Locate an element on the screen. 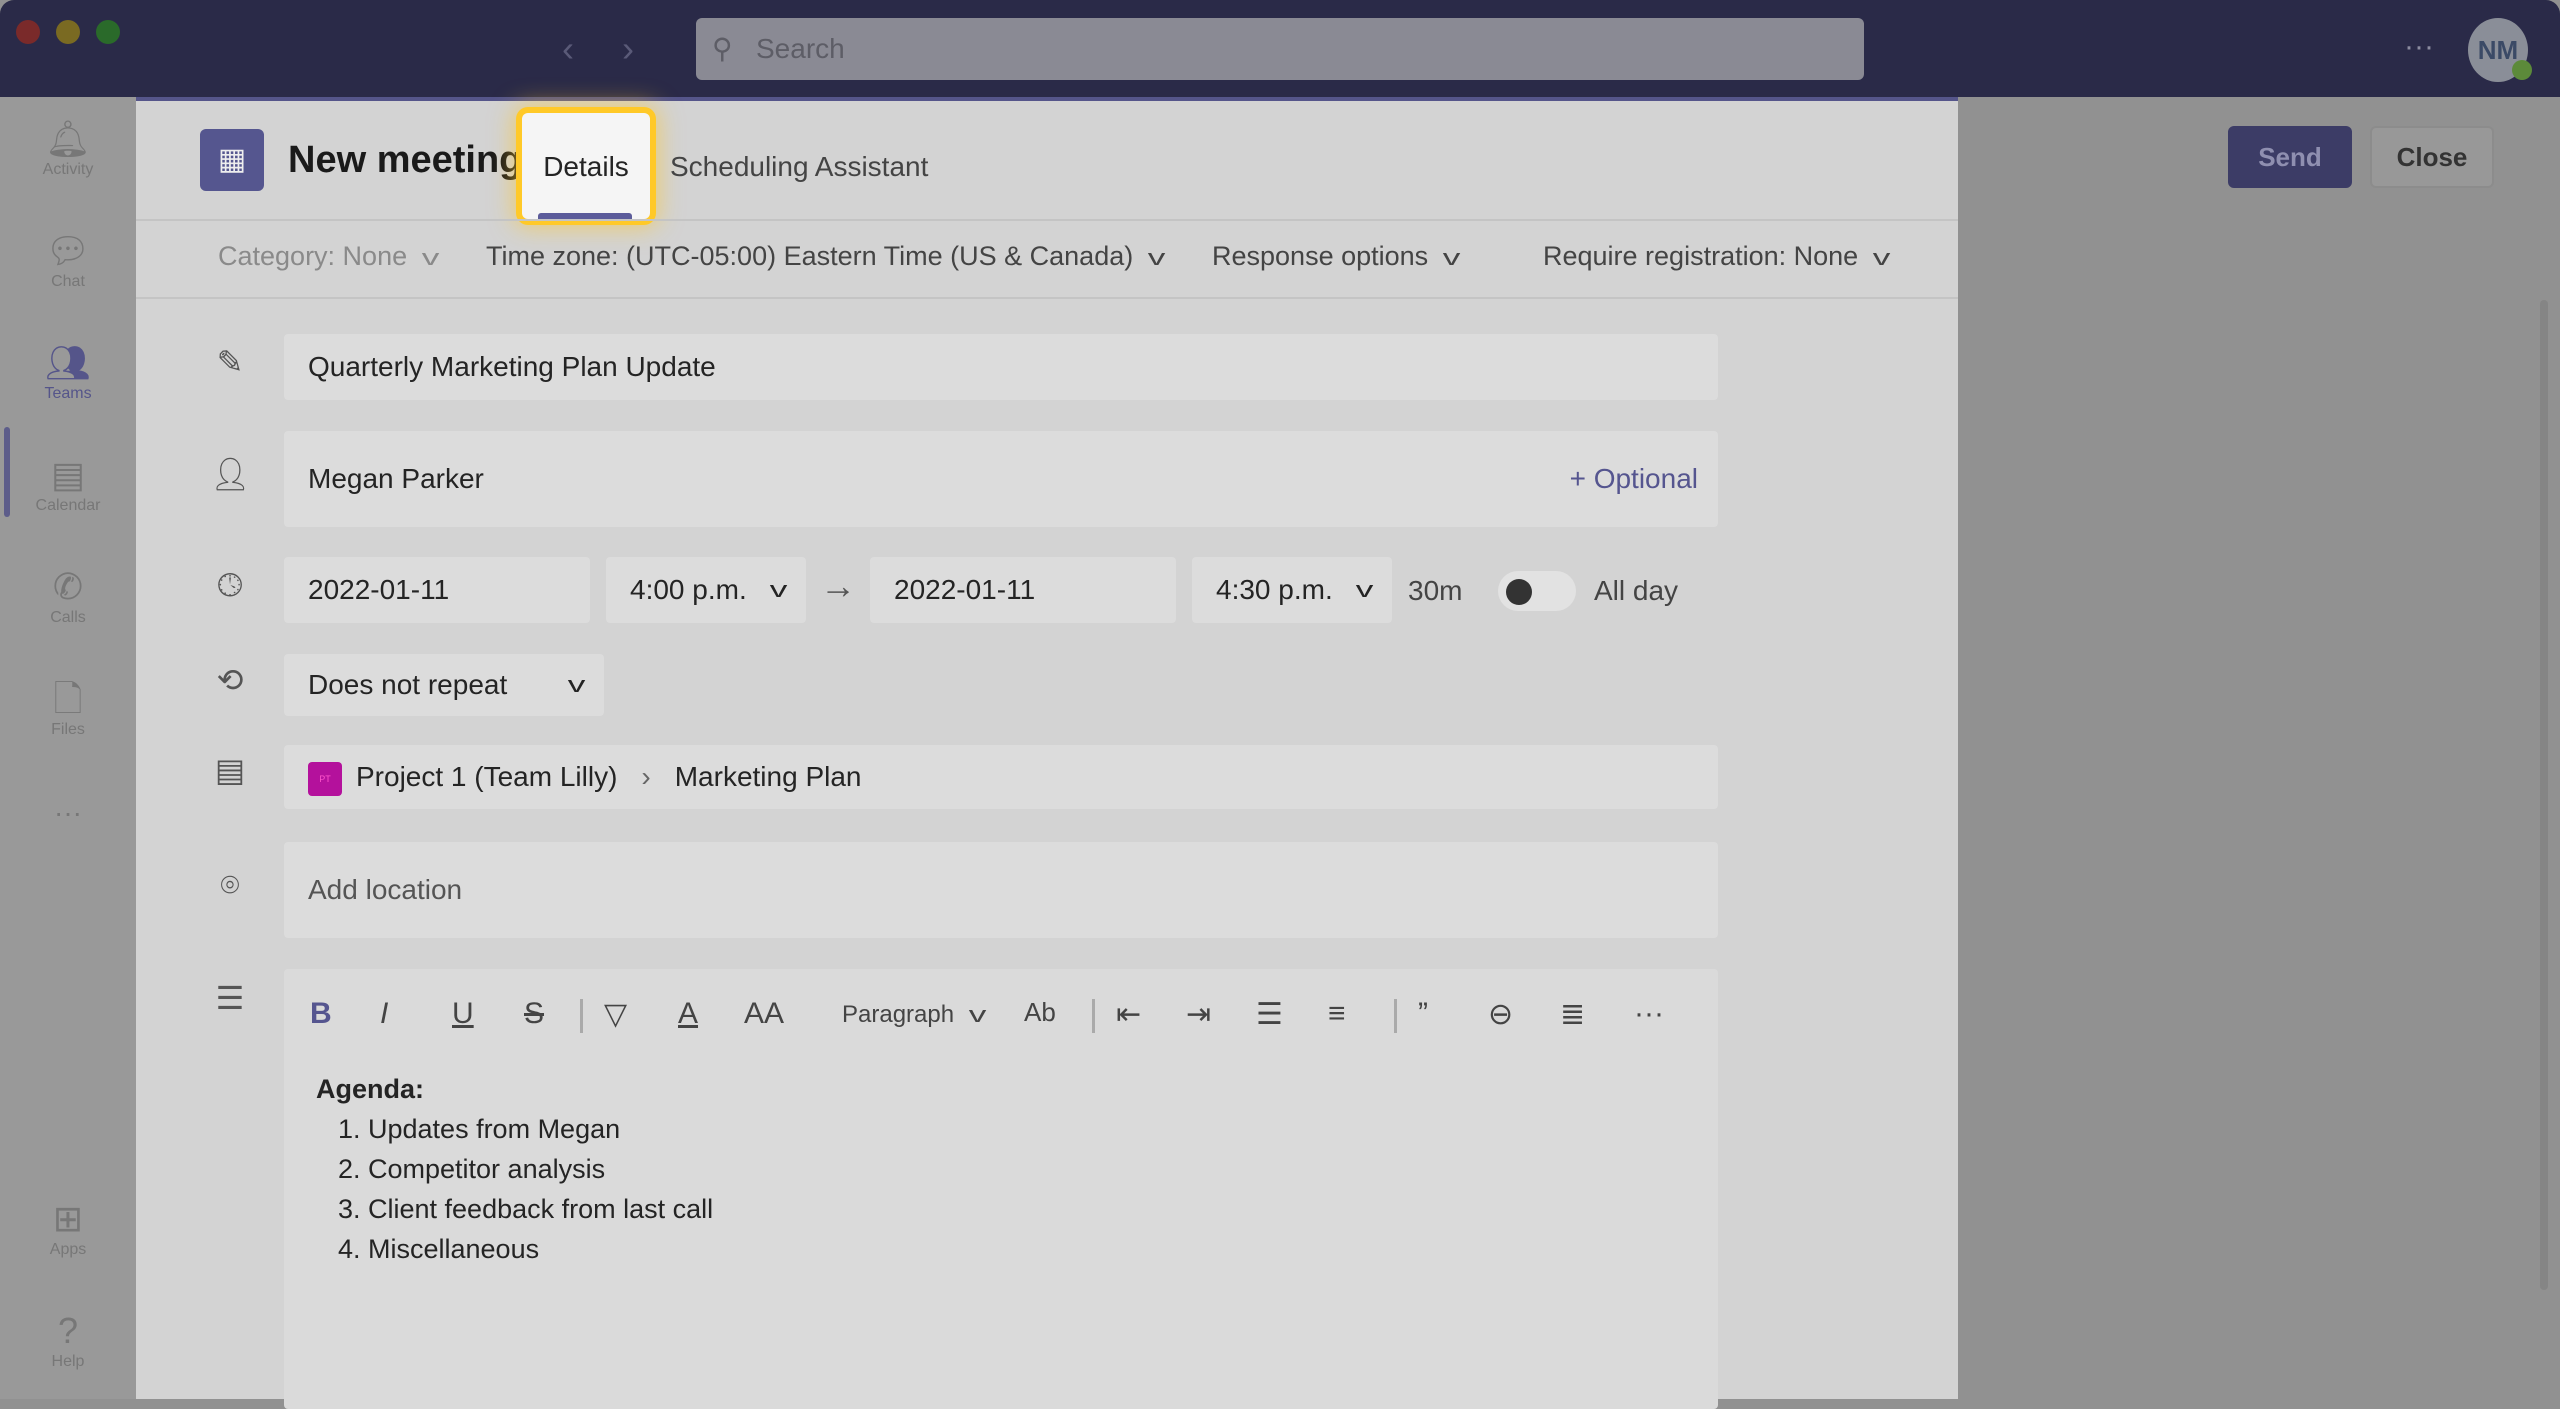 The image size is (2560, 1409). back-icon: ‹ is located at coordinates (568, 49).